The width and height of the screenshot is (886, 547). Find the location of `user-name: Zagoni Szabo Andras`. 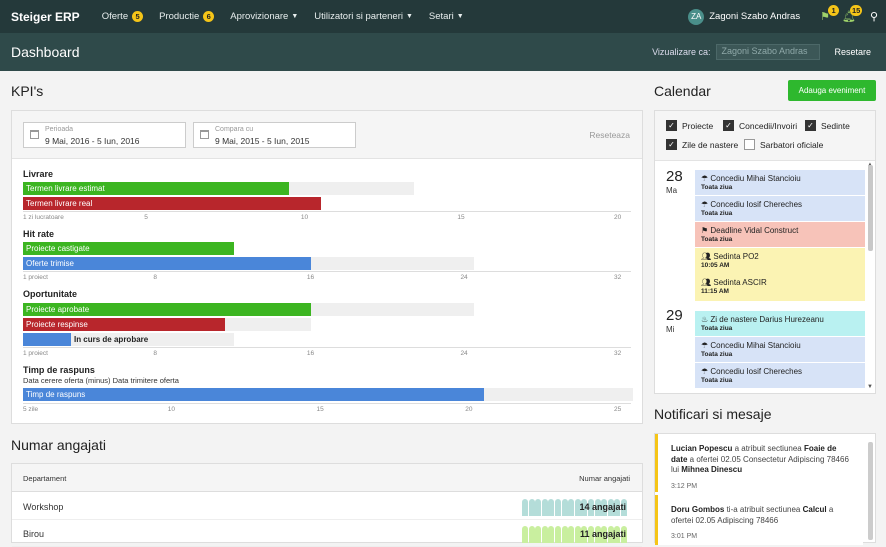

user-name: Zagoni Szabo Andras is located at coordinates (754, 16).